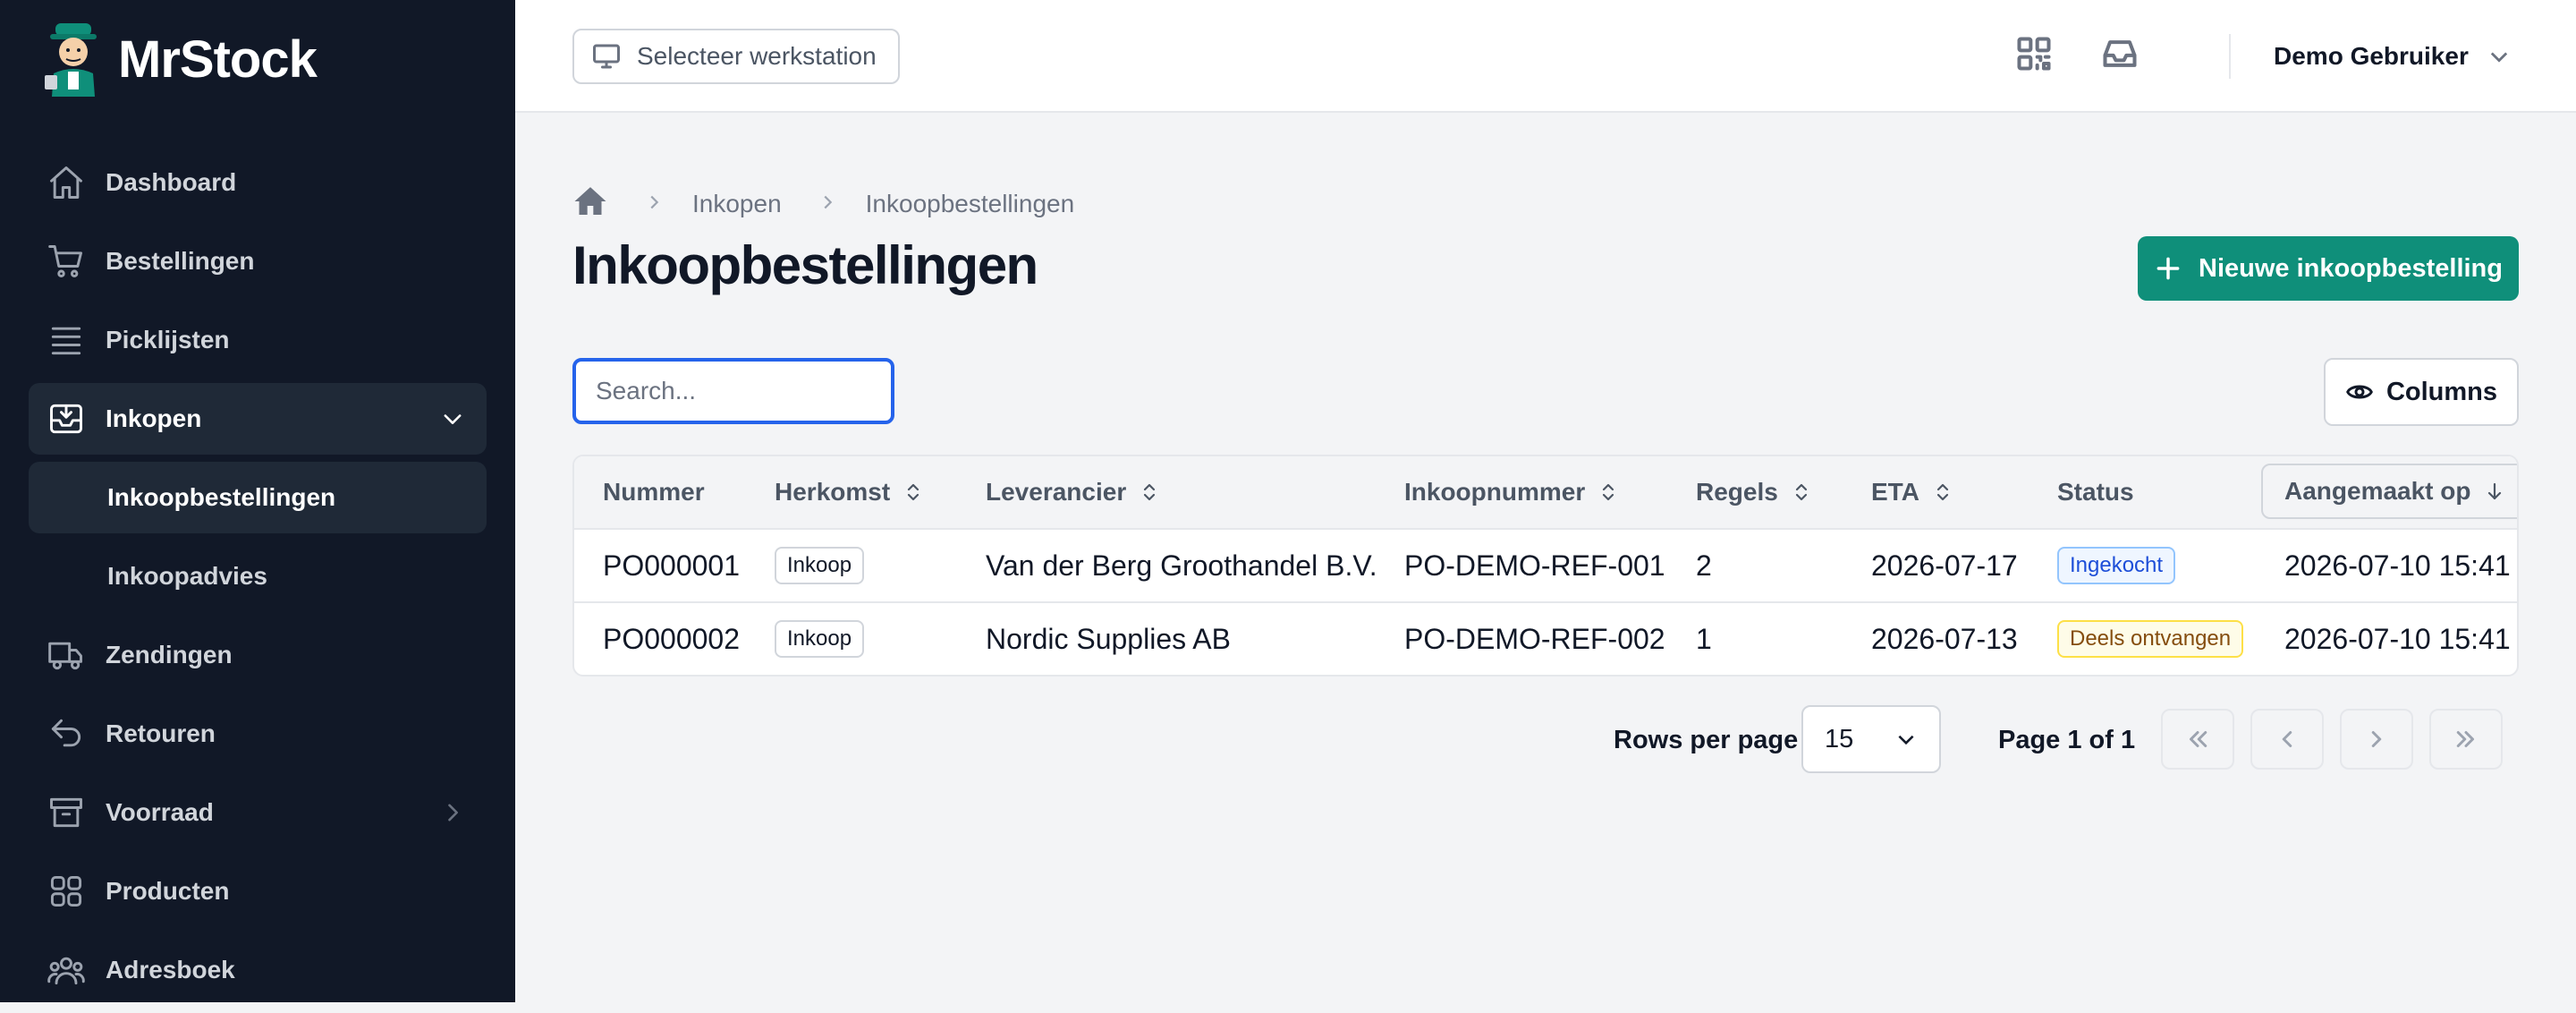  Describe the element at coordinates (171, 182) in the screenshot. I see `sidebar-item-label: Dashboard` at that location.